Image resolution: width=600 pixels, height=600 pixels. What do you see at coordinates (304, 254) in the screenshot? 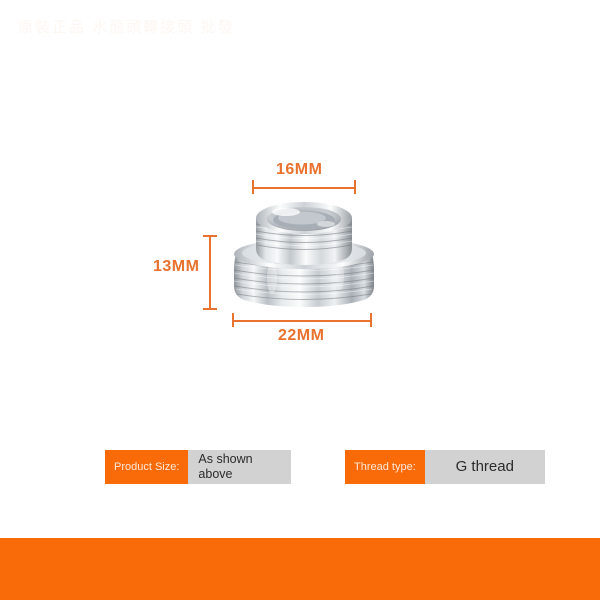
I see `product-image-adapter` at bounding box center [304, 254].